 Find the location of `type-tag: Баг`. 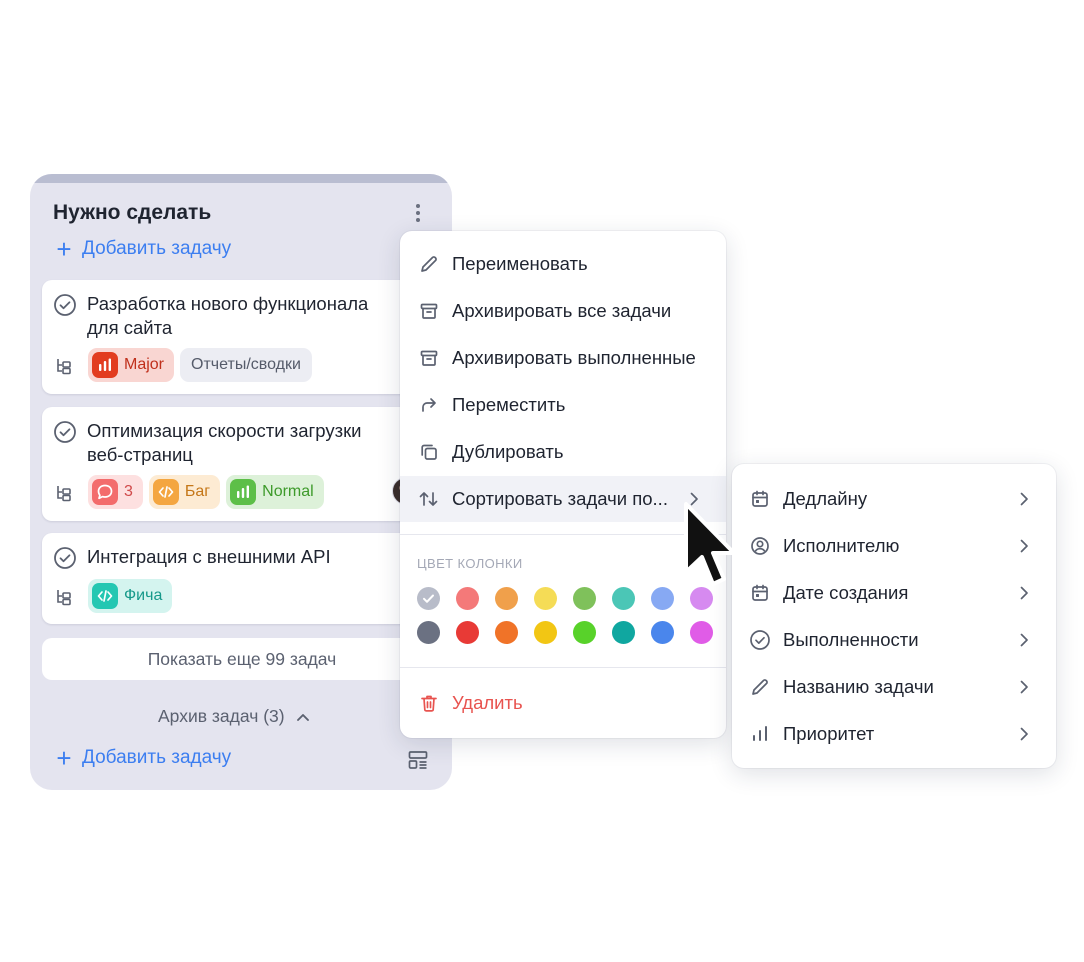

type-tag: Баг is located at coordinates (184, 492).